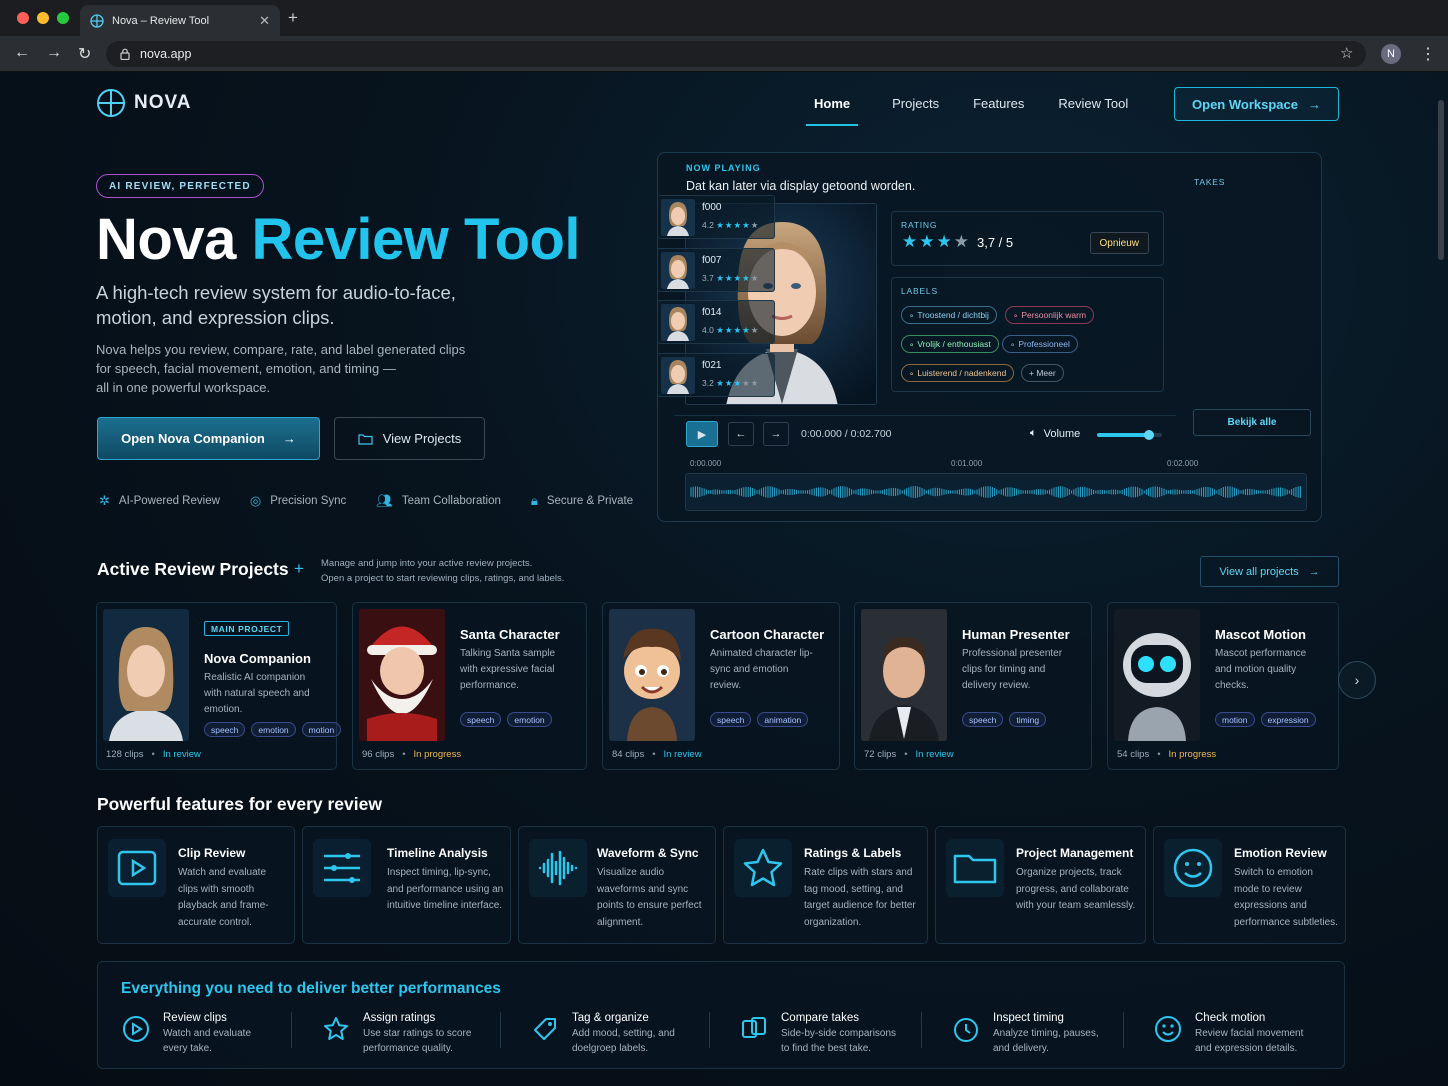 The height and width of the screenshot is (1086, 1448). I want to click on primary-button-label: Open Nova Companion, so click(193, 438).